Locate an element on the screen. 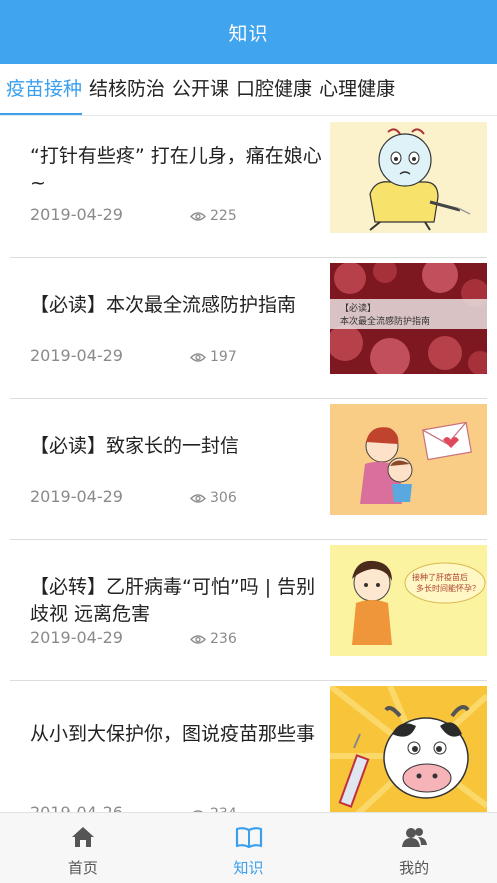 This screenshot has height=883, width=497. nav-mine: 我的 is located at coordinates (414, 848).